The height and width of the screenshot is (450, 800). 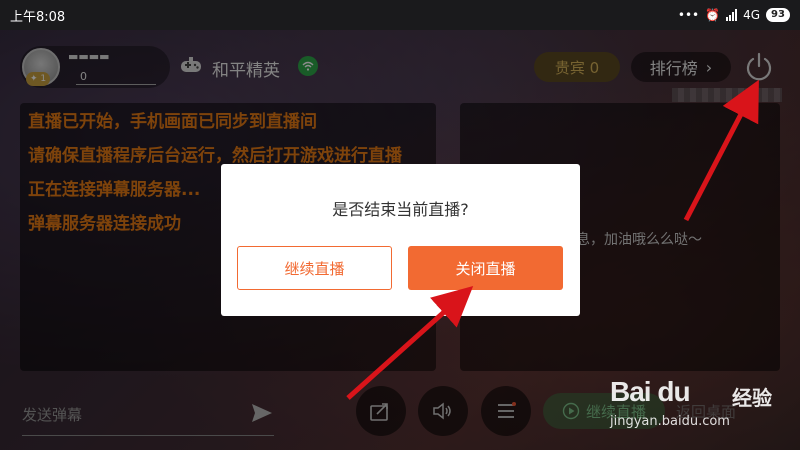 I want to click on dialog-title: 是否结束当前直播?, so click(x=400, y=209).